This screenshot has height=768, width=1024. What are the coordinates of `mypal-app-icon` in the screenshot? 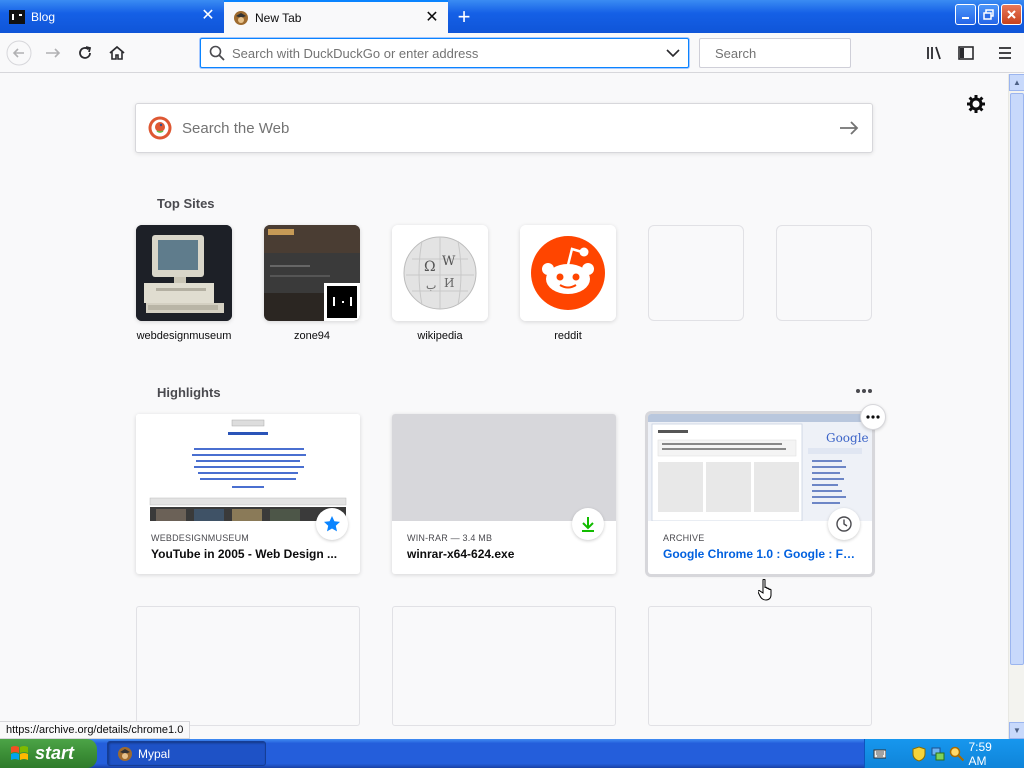 It's located at (125, 753).